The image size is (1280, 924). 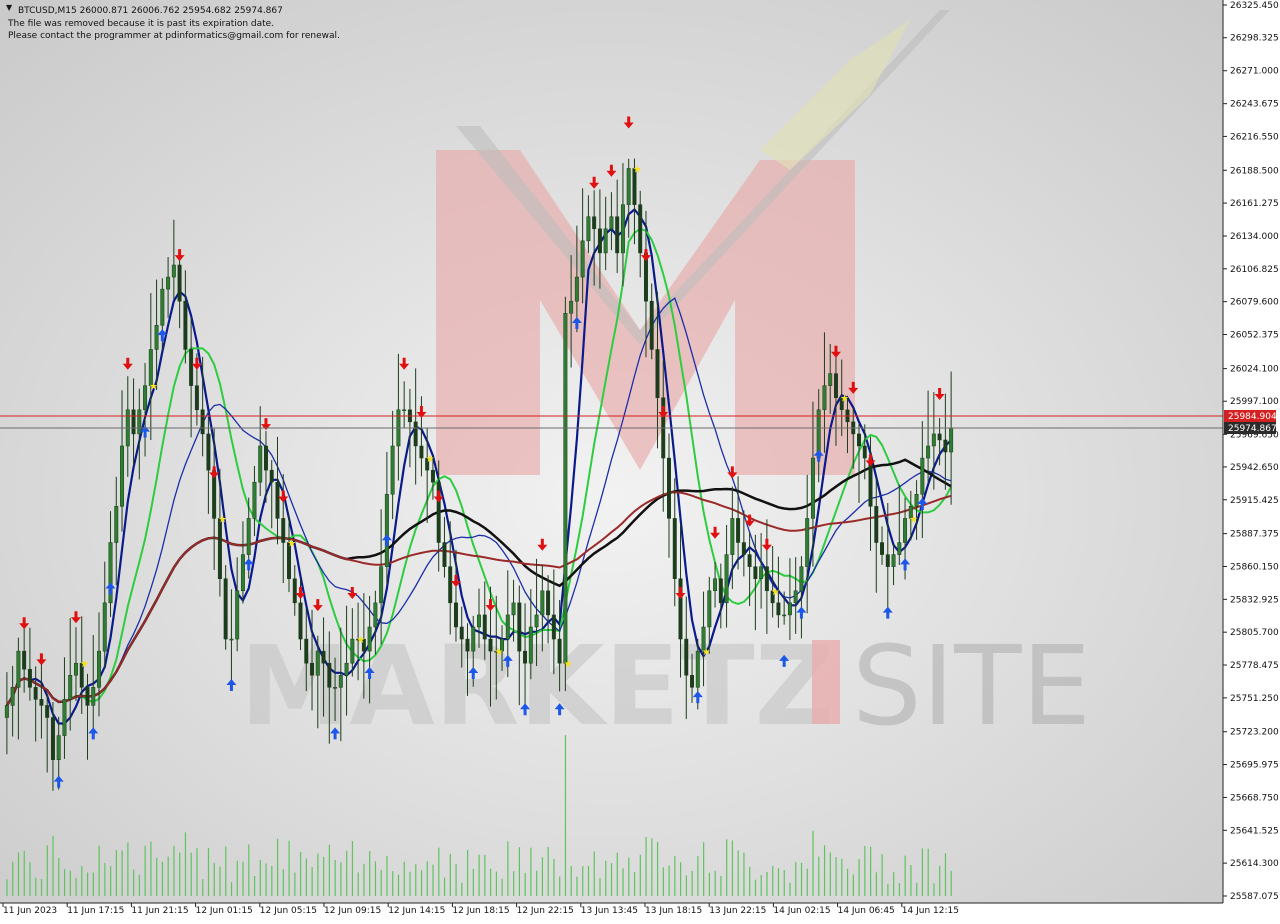 I want to click on price-tick-label: 26325.450, so click(x=1254, y=6).